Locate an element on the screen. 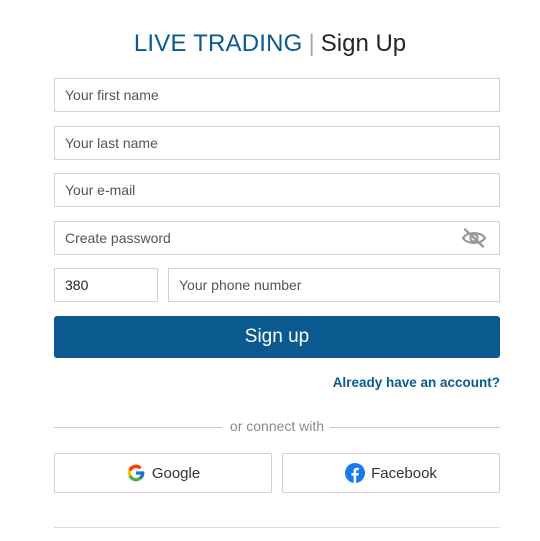  facebook-login-button: Facebook is located at coordinates (391, 473).